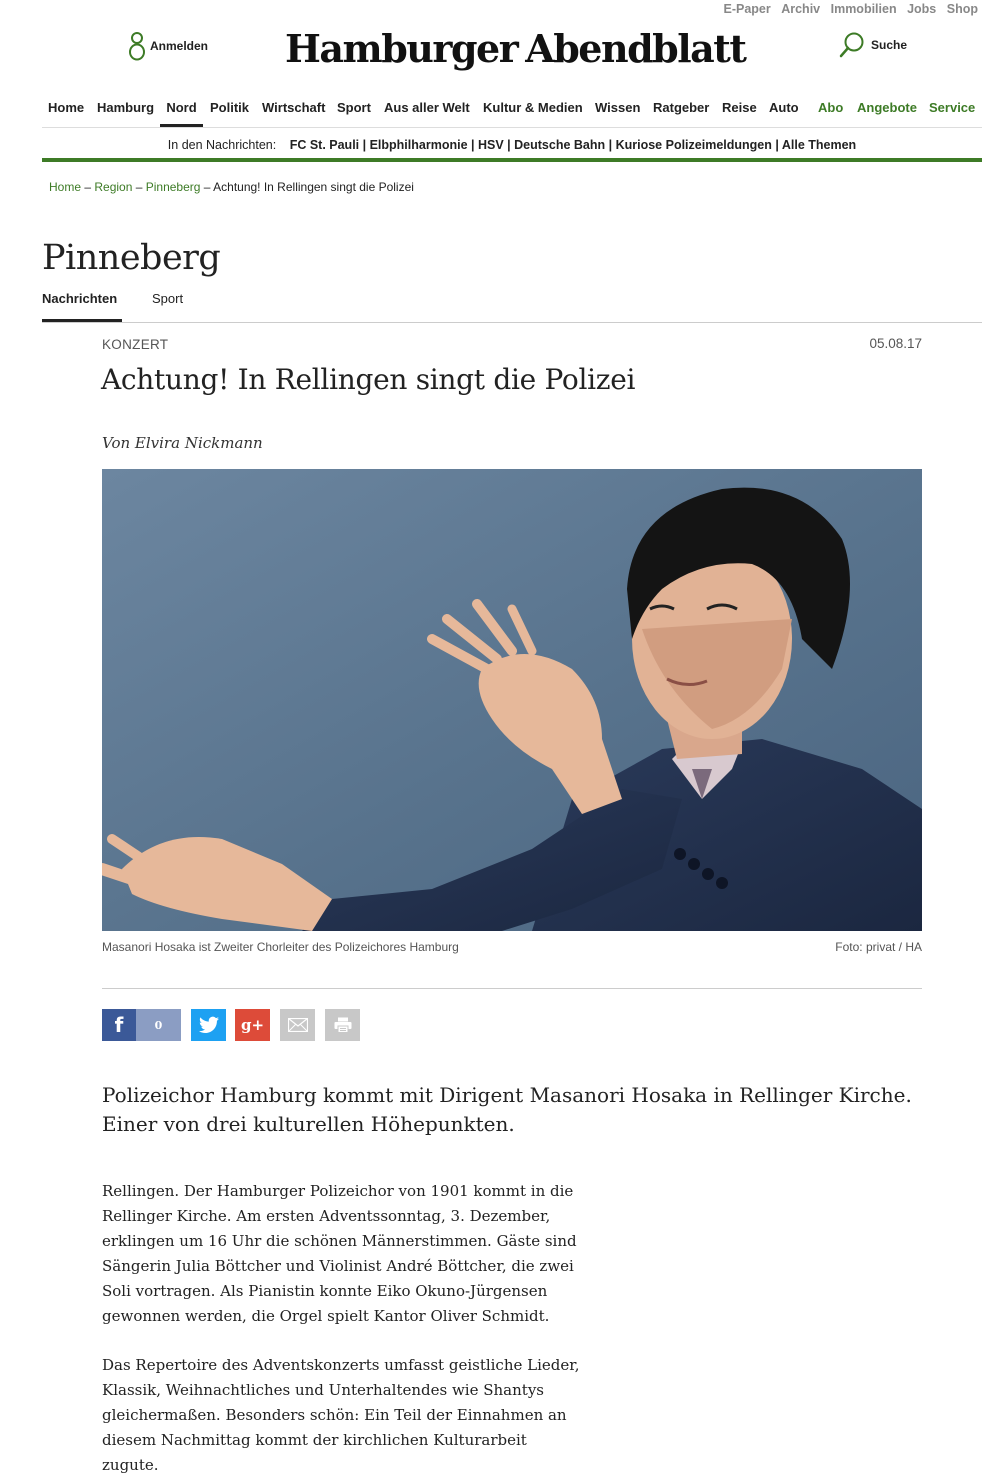 The height and width of the screenshot is (1478, 1007). What do you see at coordinates (182, 443) in the screenshot?
I see `article-author: Von Elvira Nickmann` at bounding box center [182, 443].